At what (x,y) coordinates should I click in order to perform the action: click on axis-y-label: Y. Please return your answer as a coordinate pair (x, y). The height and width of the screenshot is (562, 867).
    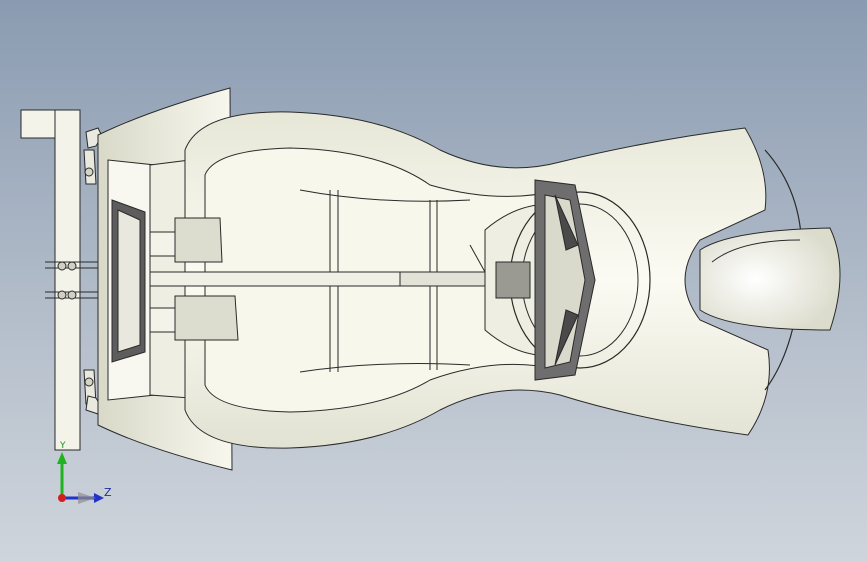
    Looking at the image, I should click on (63, 446).